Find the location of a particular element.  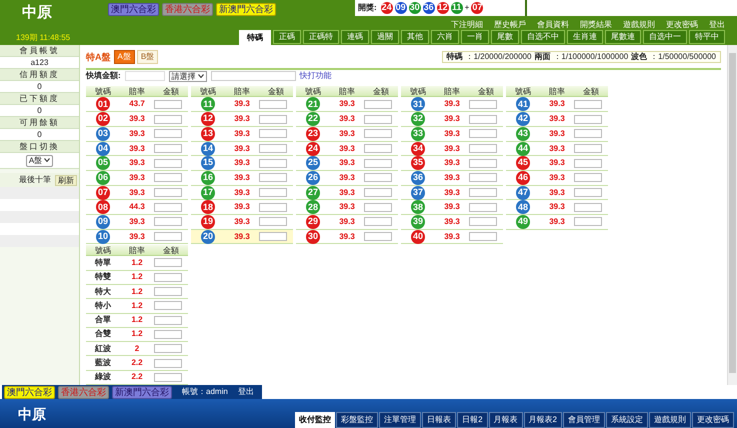

admin-tab: 月報表2 is located at coordinates (543, 420).